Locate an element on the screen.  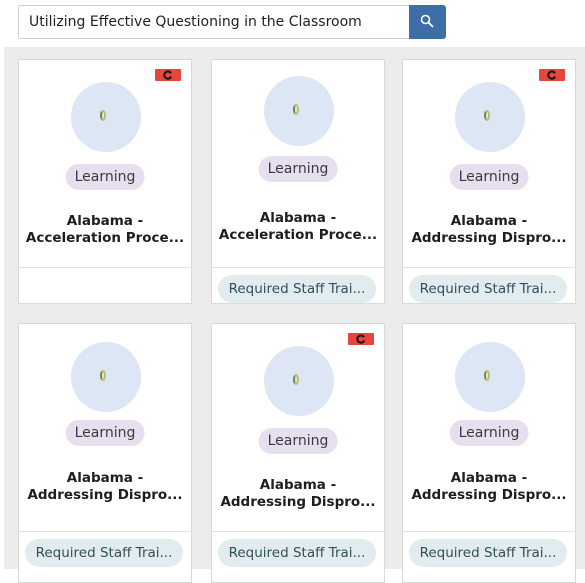
search-icon is located at coordinates (427, 21).